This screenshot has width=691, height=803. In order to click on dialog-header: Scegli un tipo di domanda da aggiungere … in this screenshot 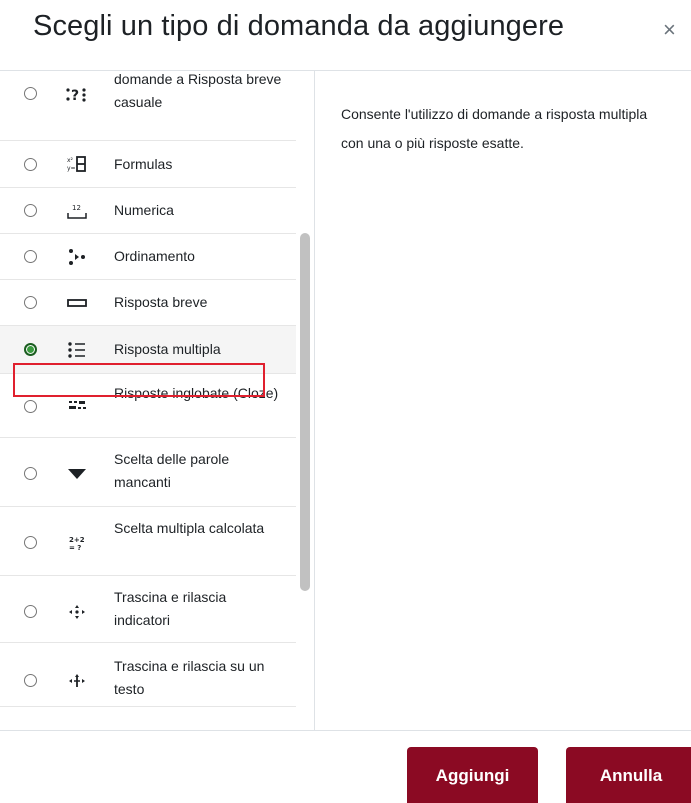, I will do `click(345, 35)`.